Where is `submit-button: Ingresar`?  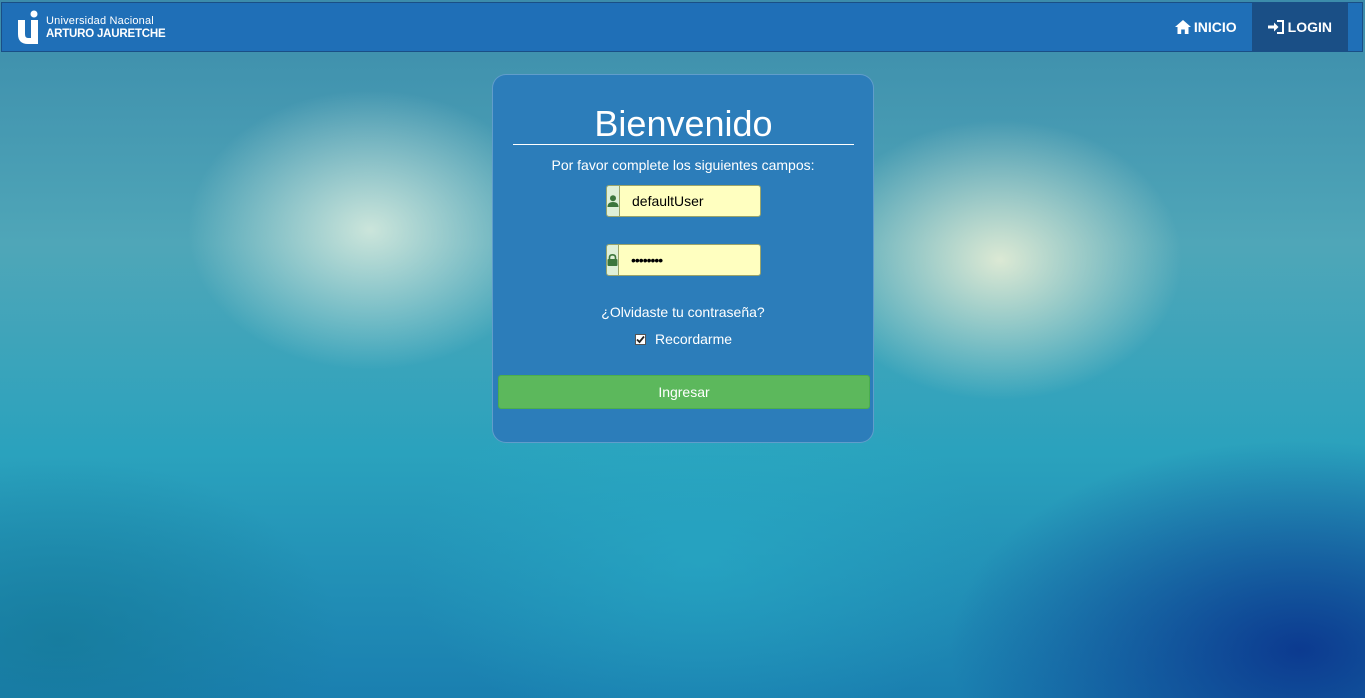 submit-button: Ingresar is located at coordinates (684, 392).